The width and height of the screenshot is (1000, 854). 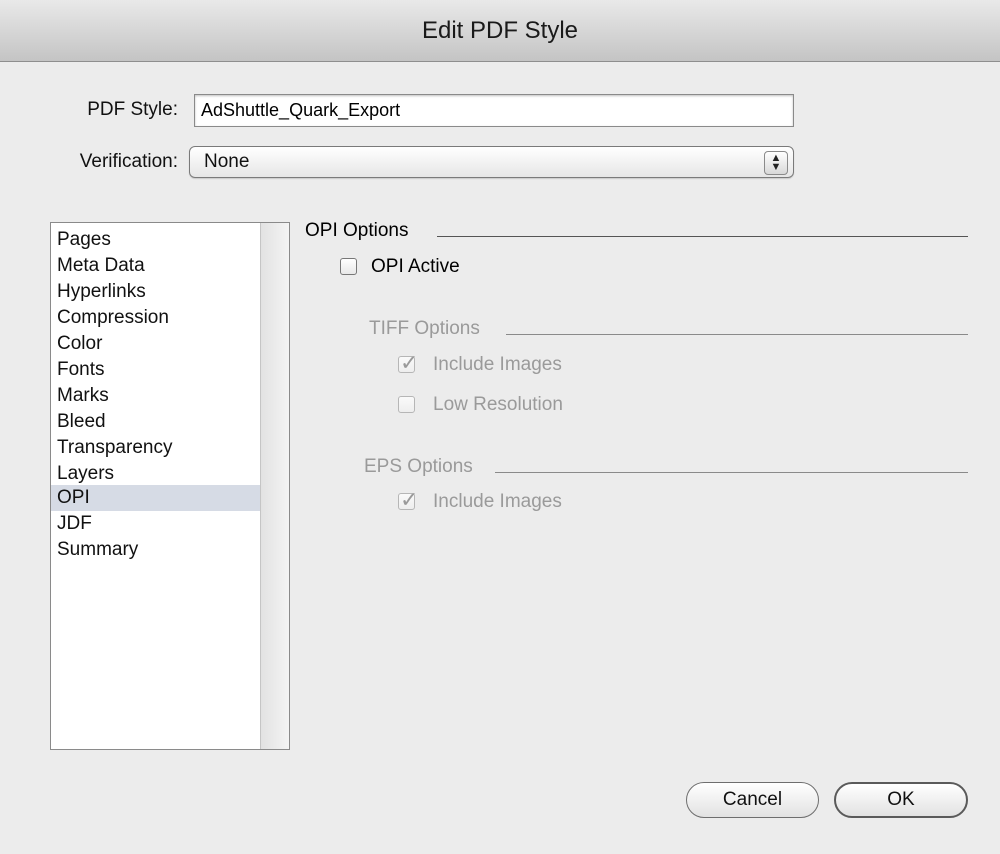 What do you see at coordinates (498, 404) in the screenshot?
I see `tiff-low-resolution-label: Low Resolution` at bounding box center [498, 404].